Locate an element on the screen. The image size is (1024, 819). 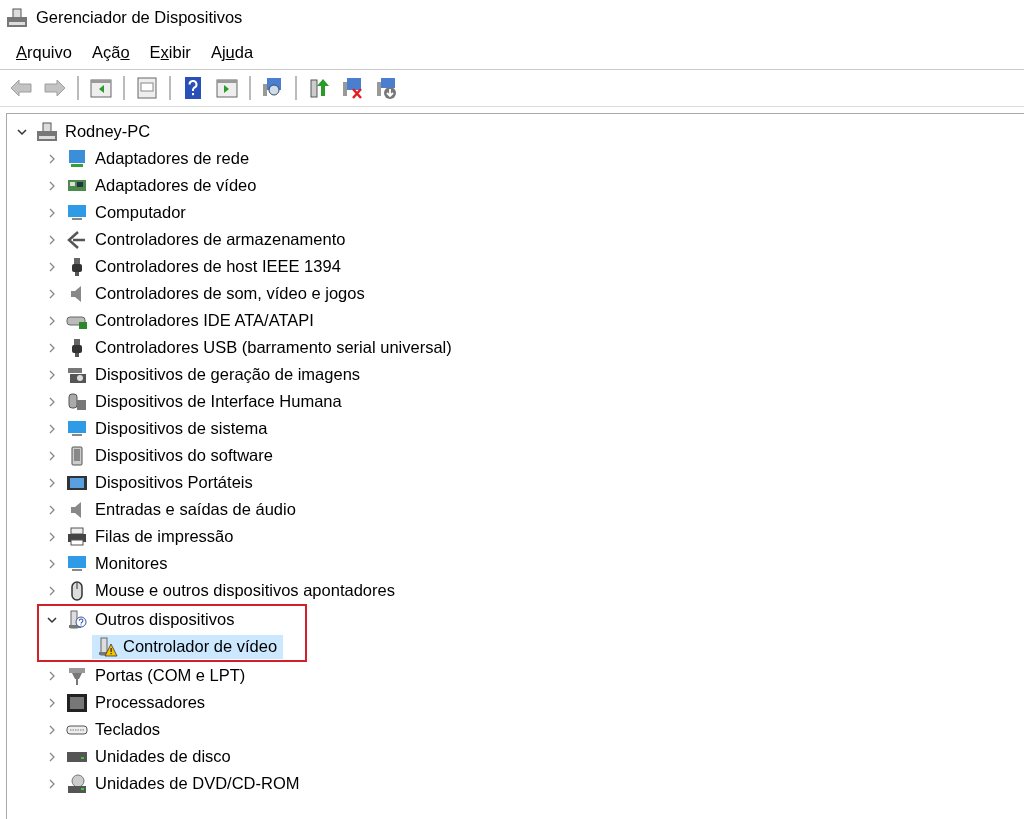
menu-item: Arquivo is located at coordinates (44, 52).